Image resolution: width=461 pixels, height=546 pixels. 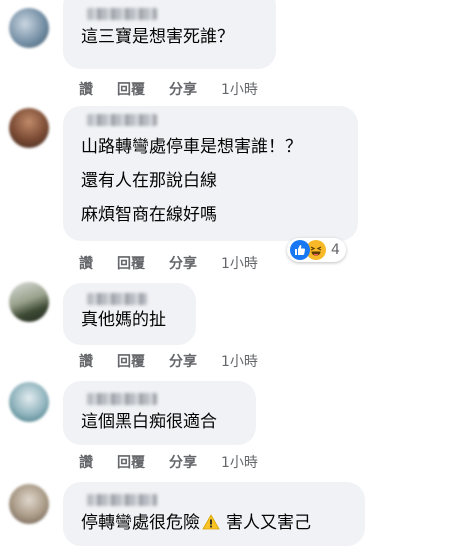 I want to click on comment-text: 這個黑白痴很適合, so click(x=149, y=422).